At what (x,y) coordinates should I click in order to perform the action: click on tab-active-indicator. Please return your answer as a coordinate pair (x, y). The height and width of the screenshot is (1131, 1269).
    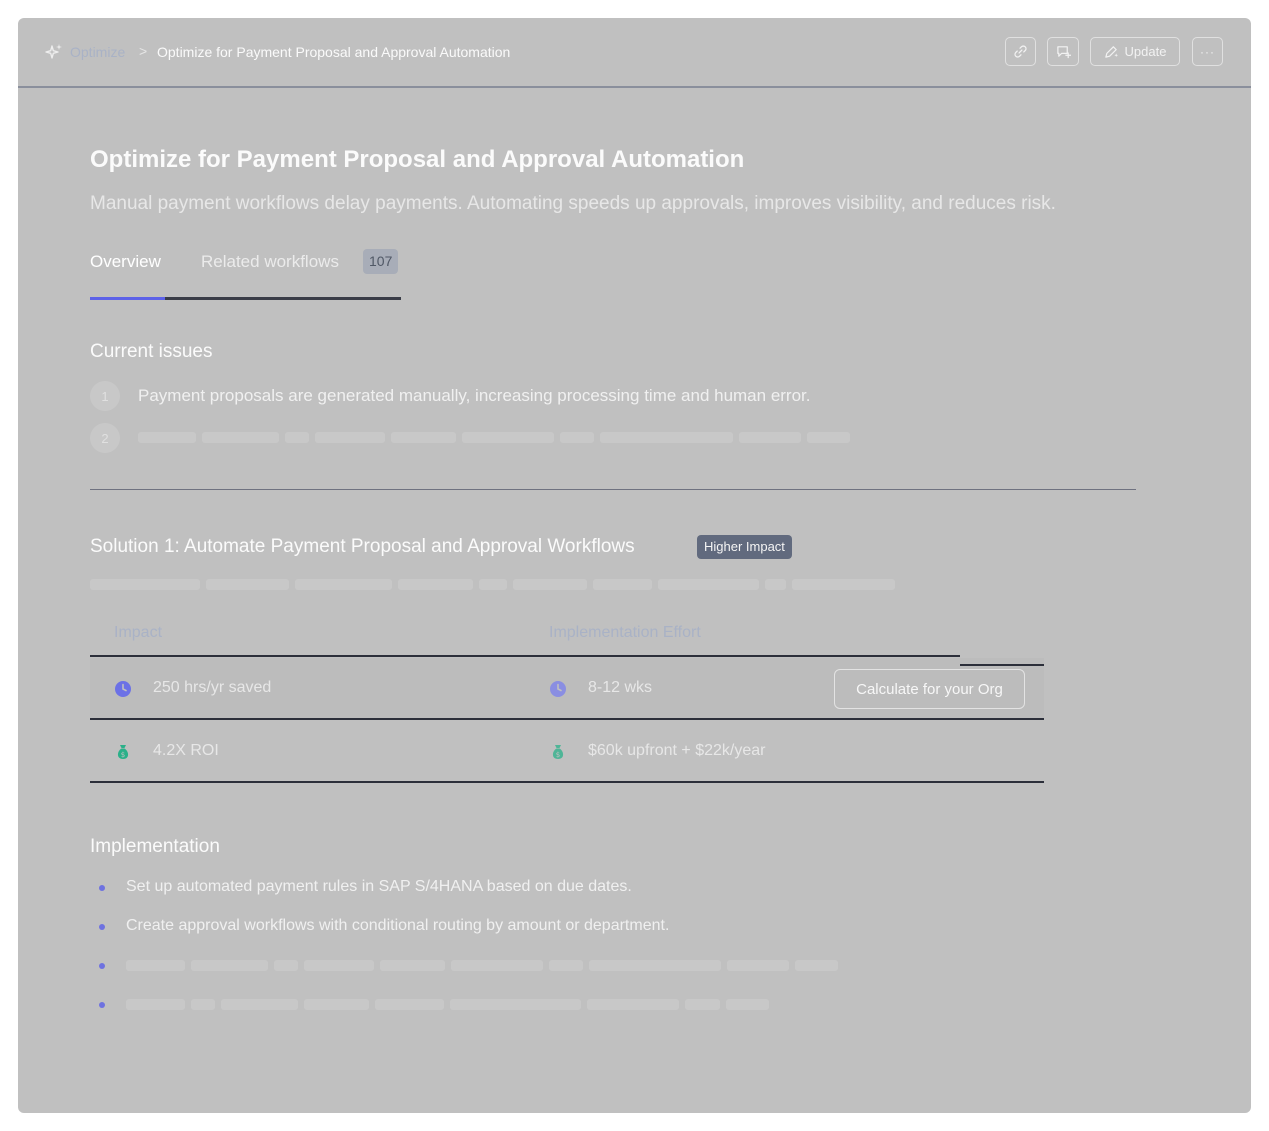
    Looking at the image, I should click on (127, 298).